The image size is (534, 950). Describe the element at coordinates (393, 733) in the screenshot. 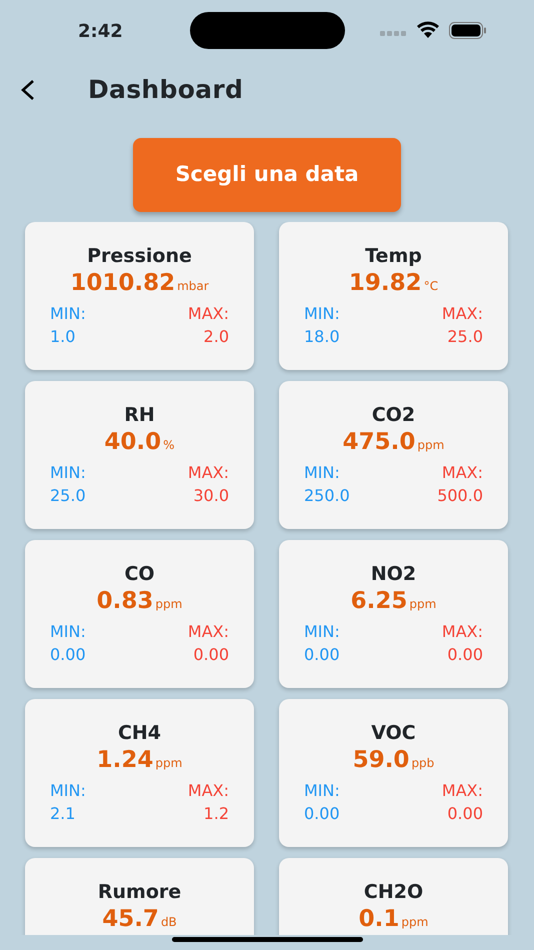

I see `sensor-name: VOC` at that location.